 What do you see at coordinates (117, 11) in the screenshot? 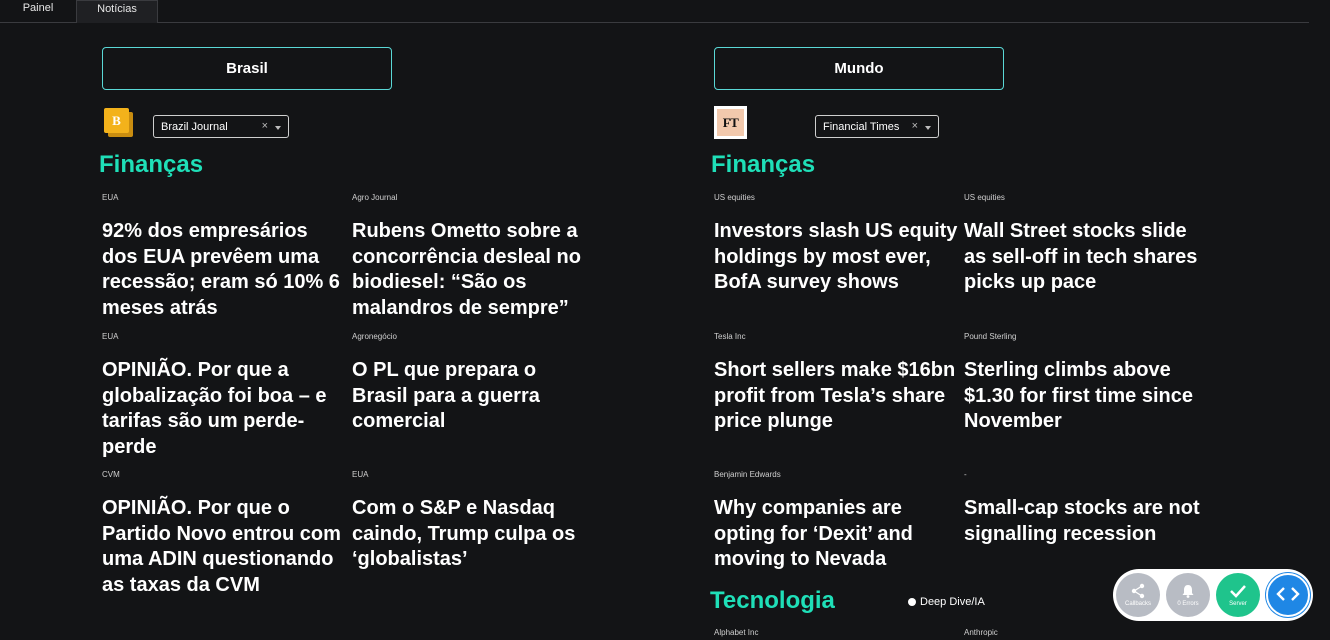
I see `tab-noticias: Notícias` at bounding box center [117, 11].